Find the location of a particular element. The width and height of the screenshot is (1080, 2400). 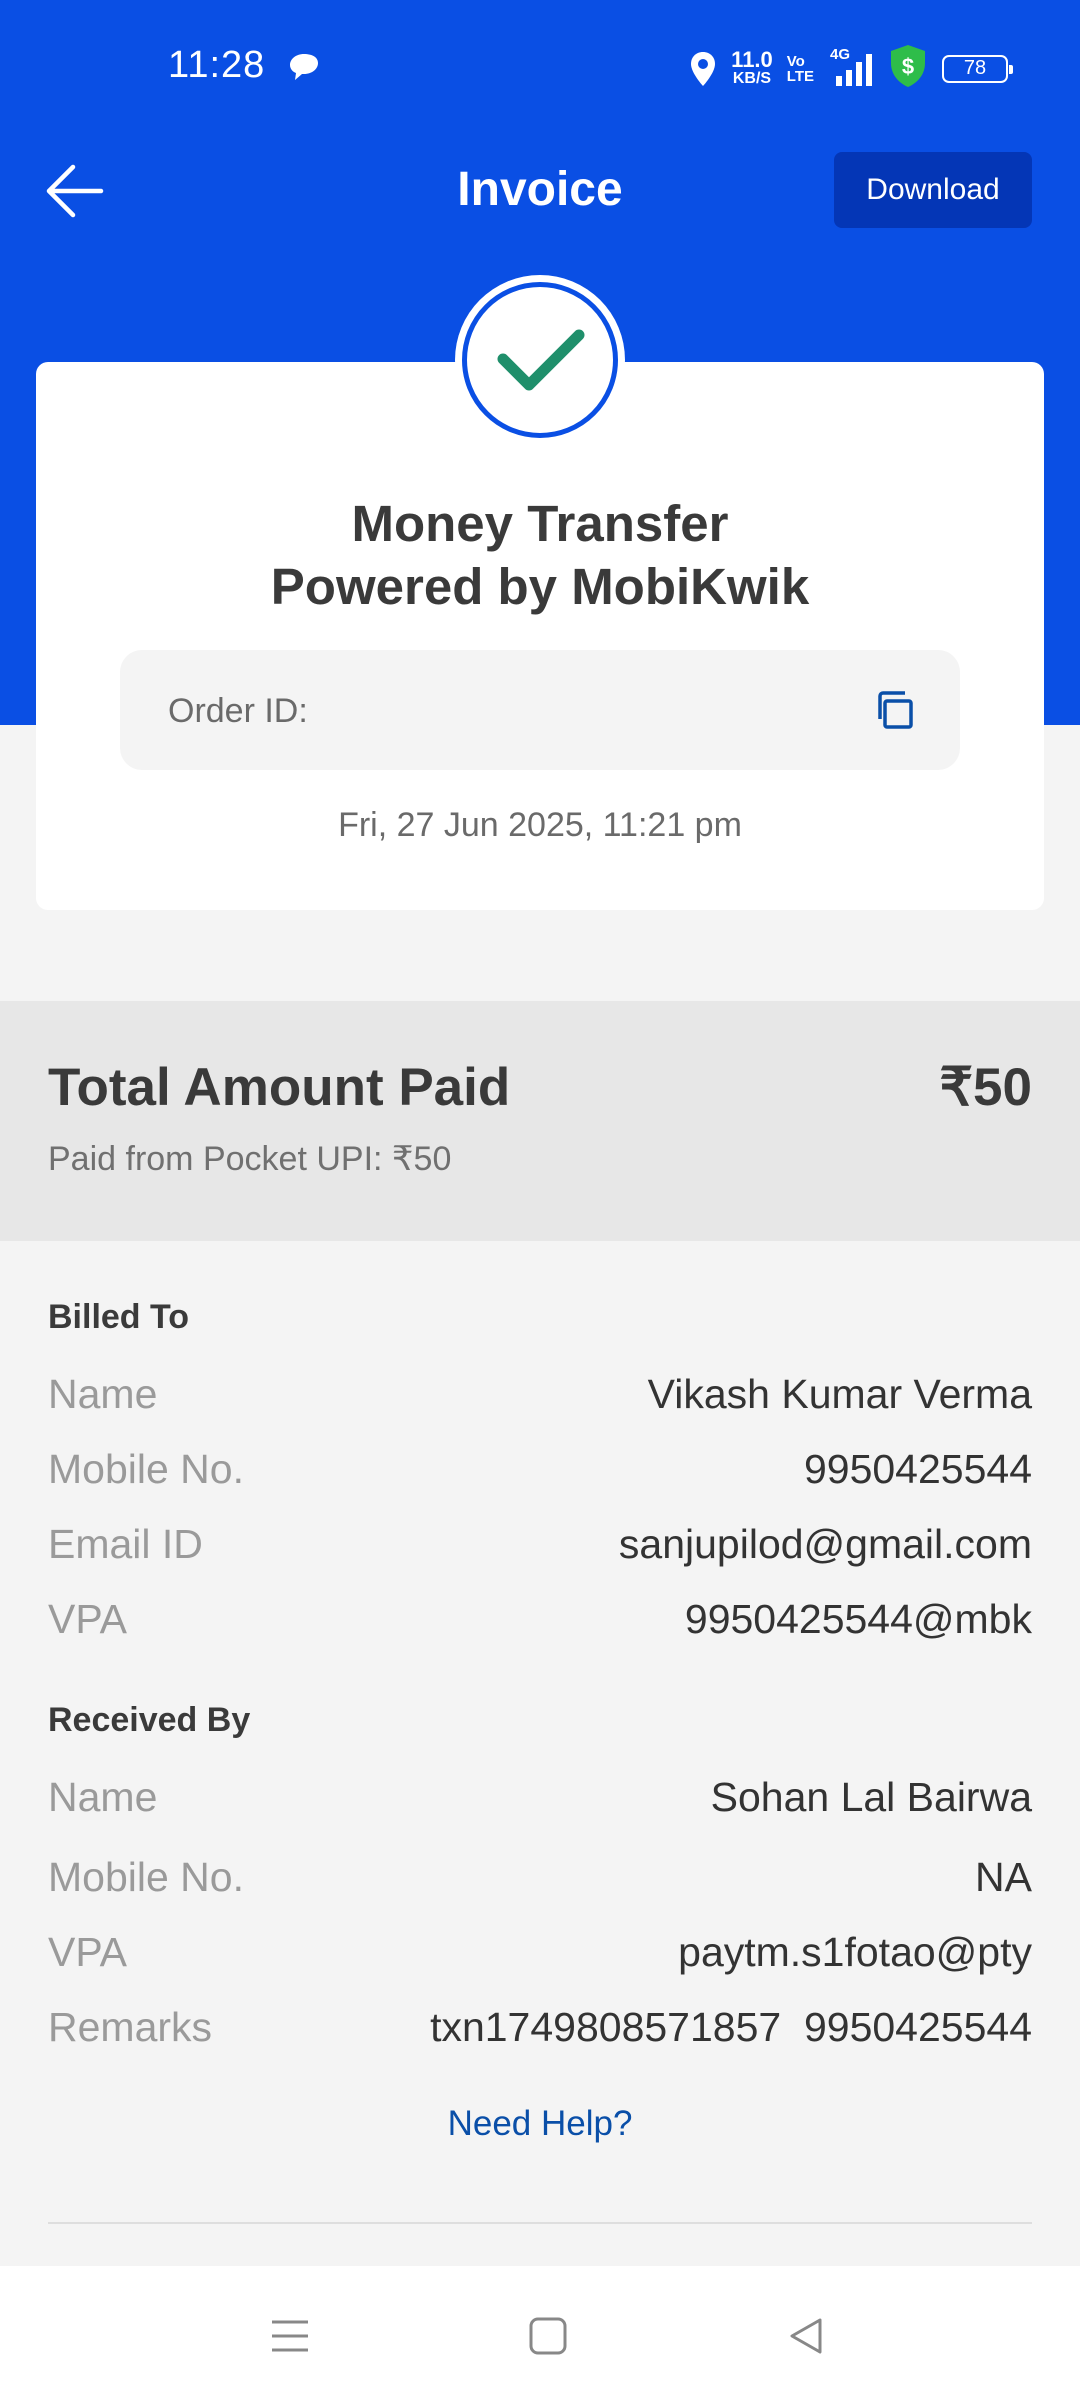

status-bar: 11:28 11.0 KB/S Vo LTE 4G $ 78 is located at coordinates (540, 67).